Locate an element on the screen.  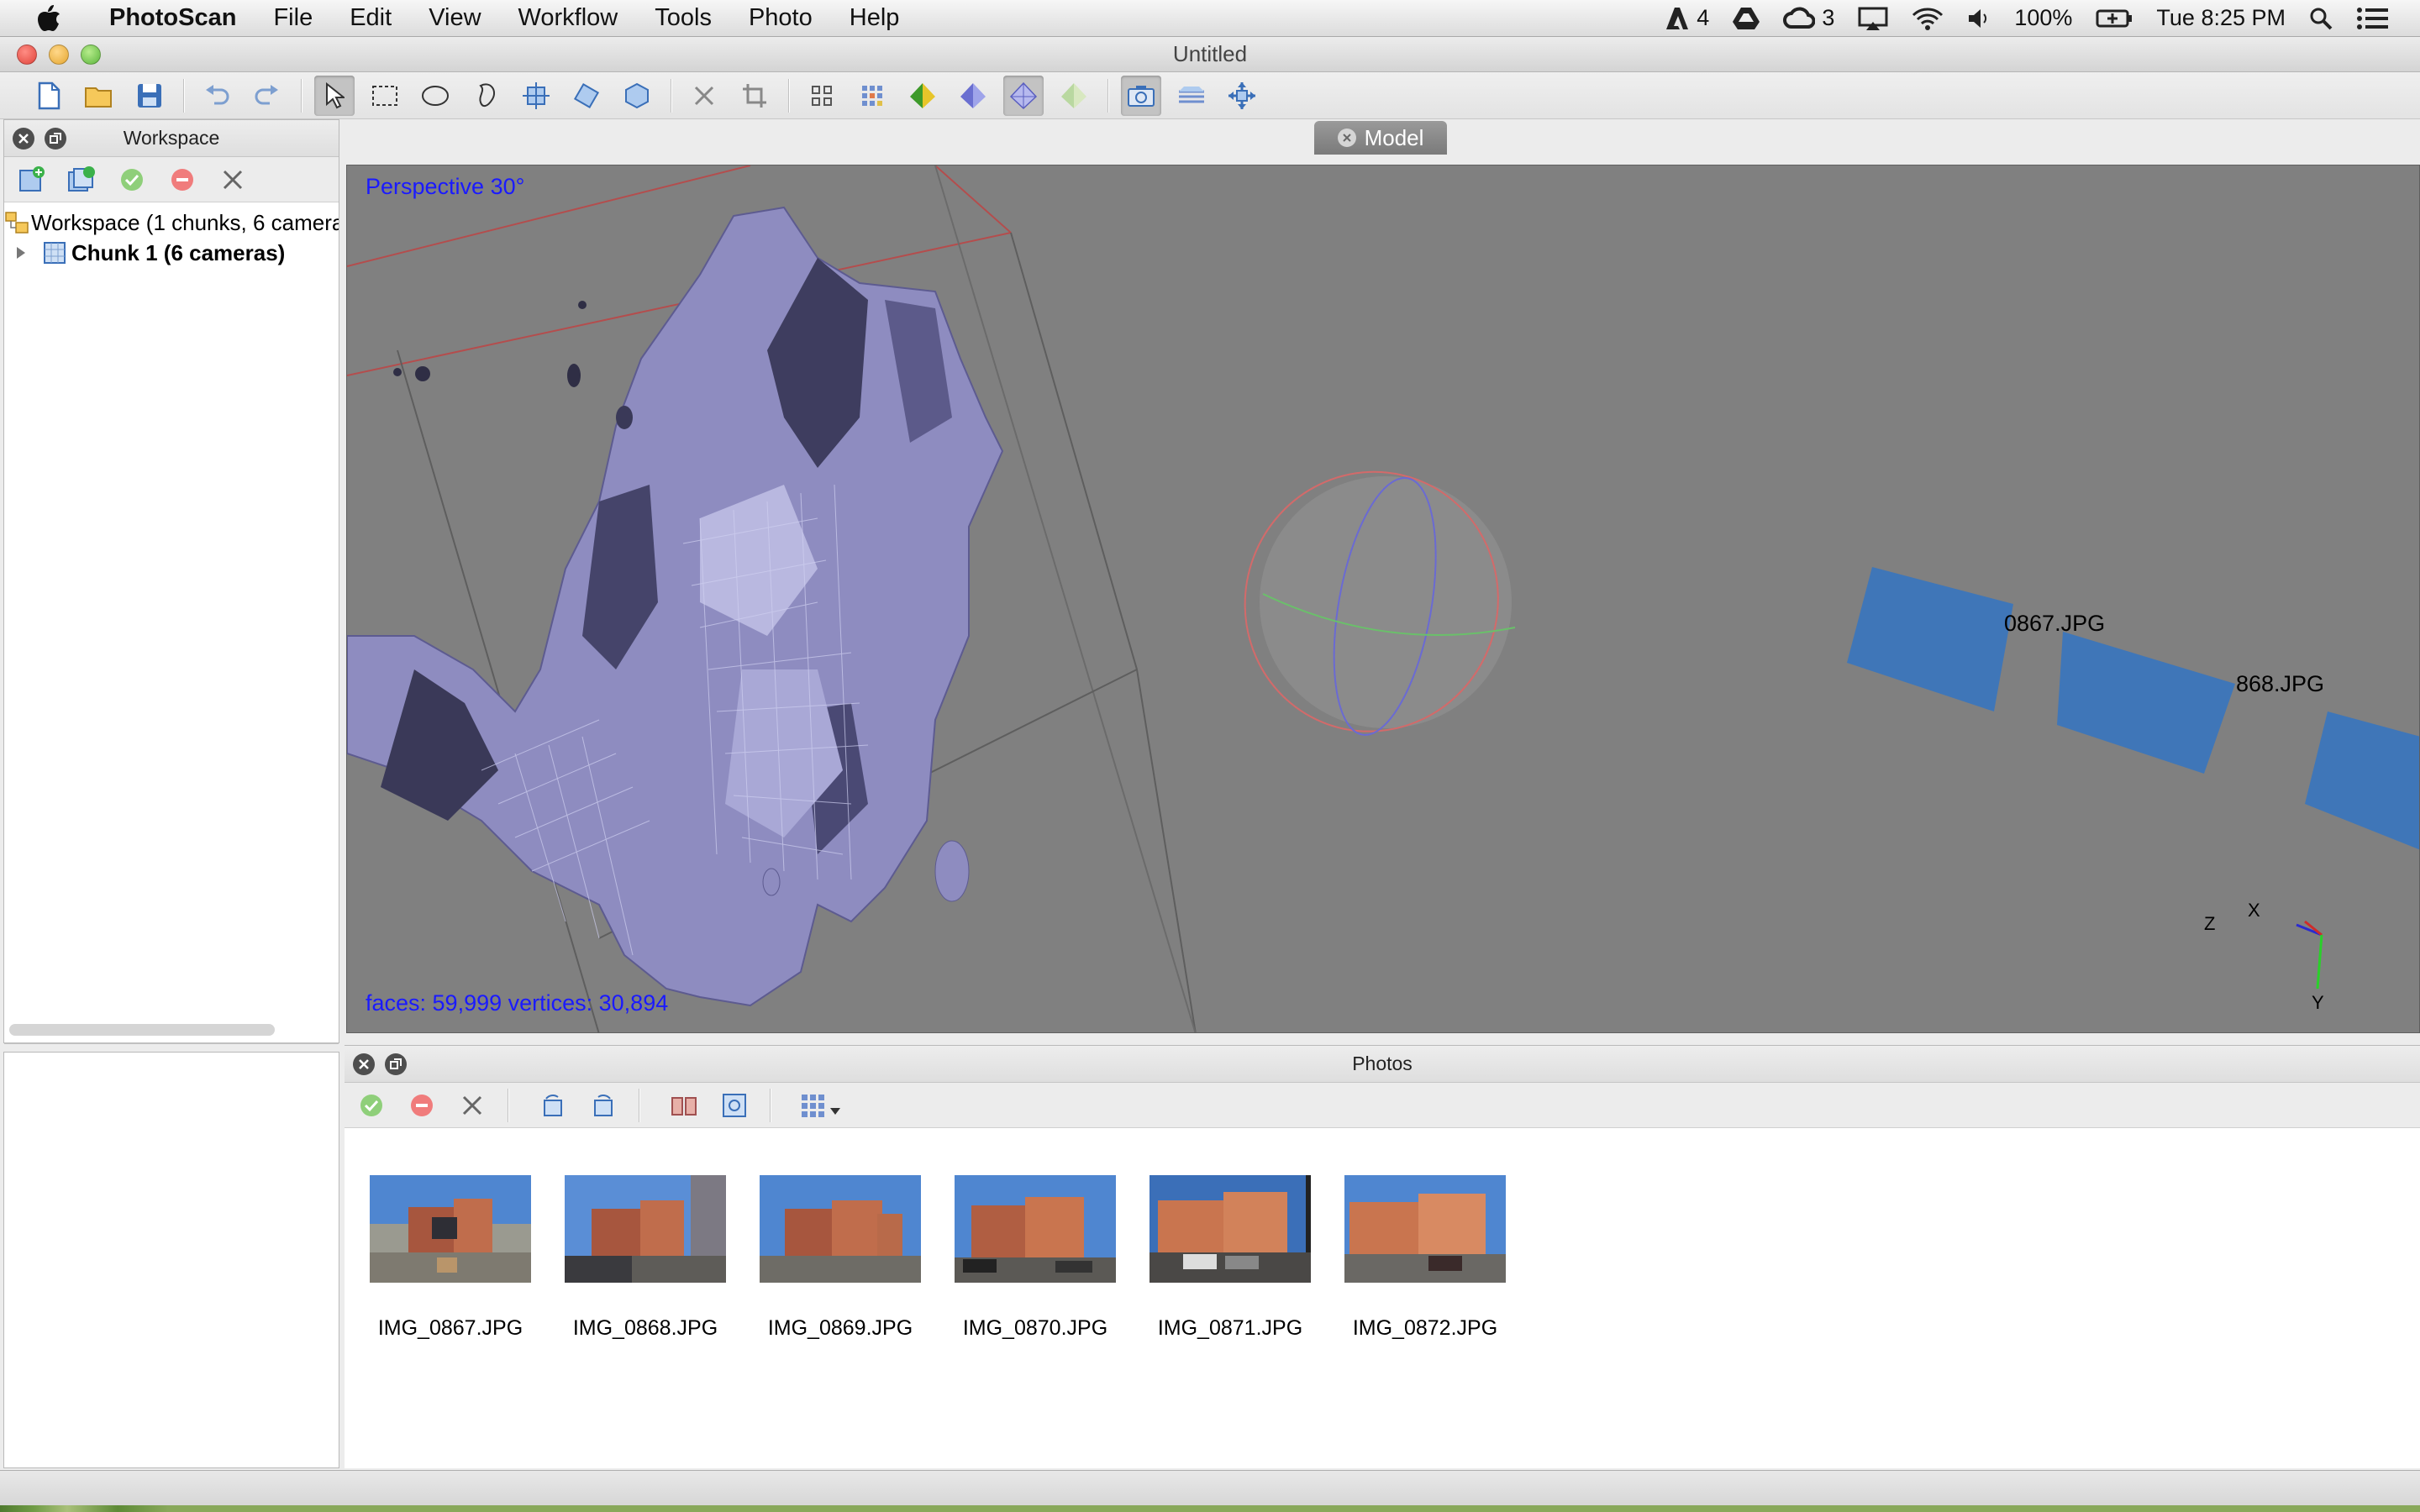
solid-pyramid-icon is located at coordinates (973, 95).